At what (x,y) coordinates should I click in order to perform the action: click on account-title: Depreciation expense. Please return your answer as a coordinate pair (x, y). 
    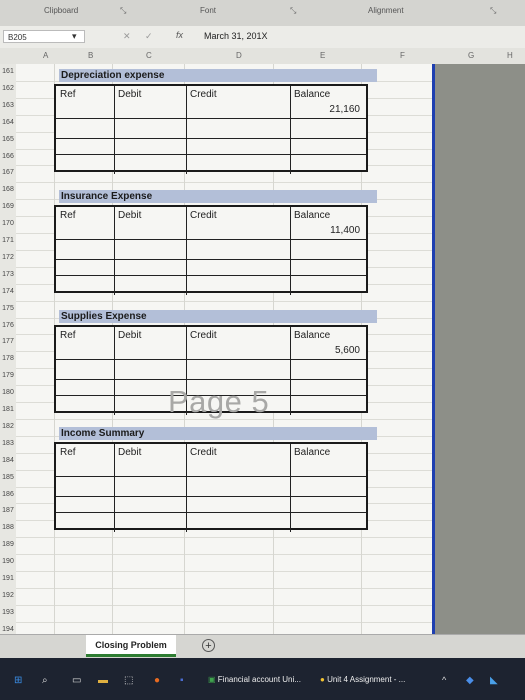
    Looking at the image, I should click on (218, 75).